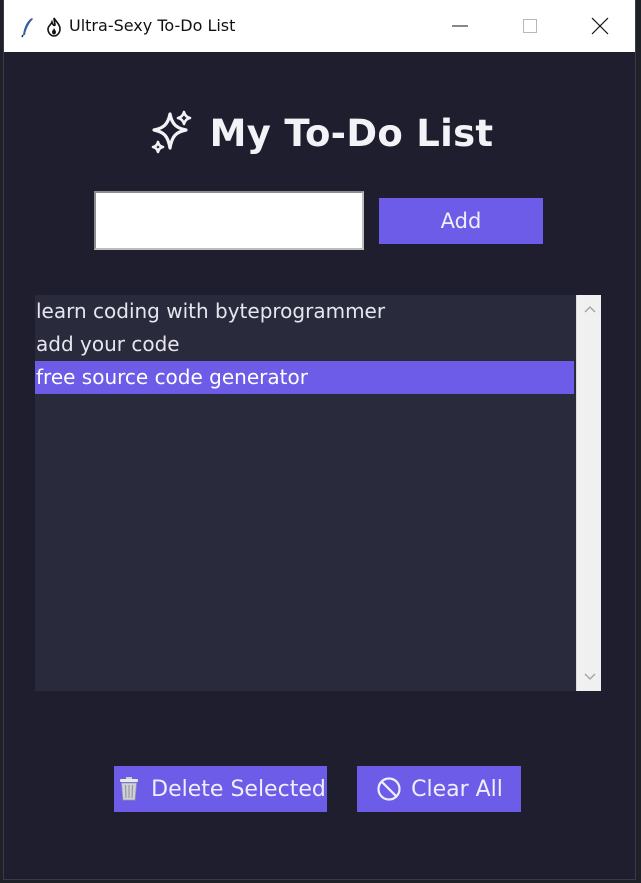  What do you see at coordinates (588, 493) in the screenshot?
I see `scrollbar` at bounding box center [588, 493].